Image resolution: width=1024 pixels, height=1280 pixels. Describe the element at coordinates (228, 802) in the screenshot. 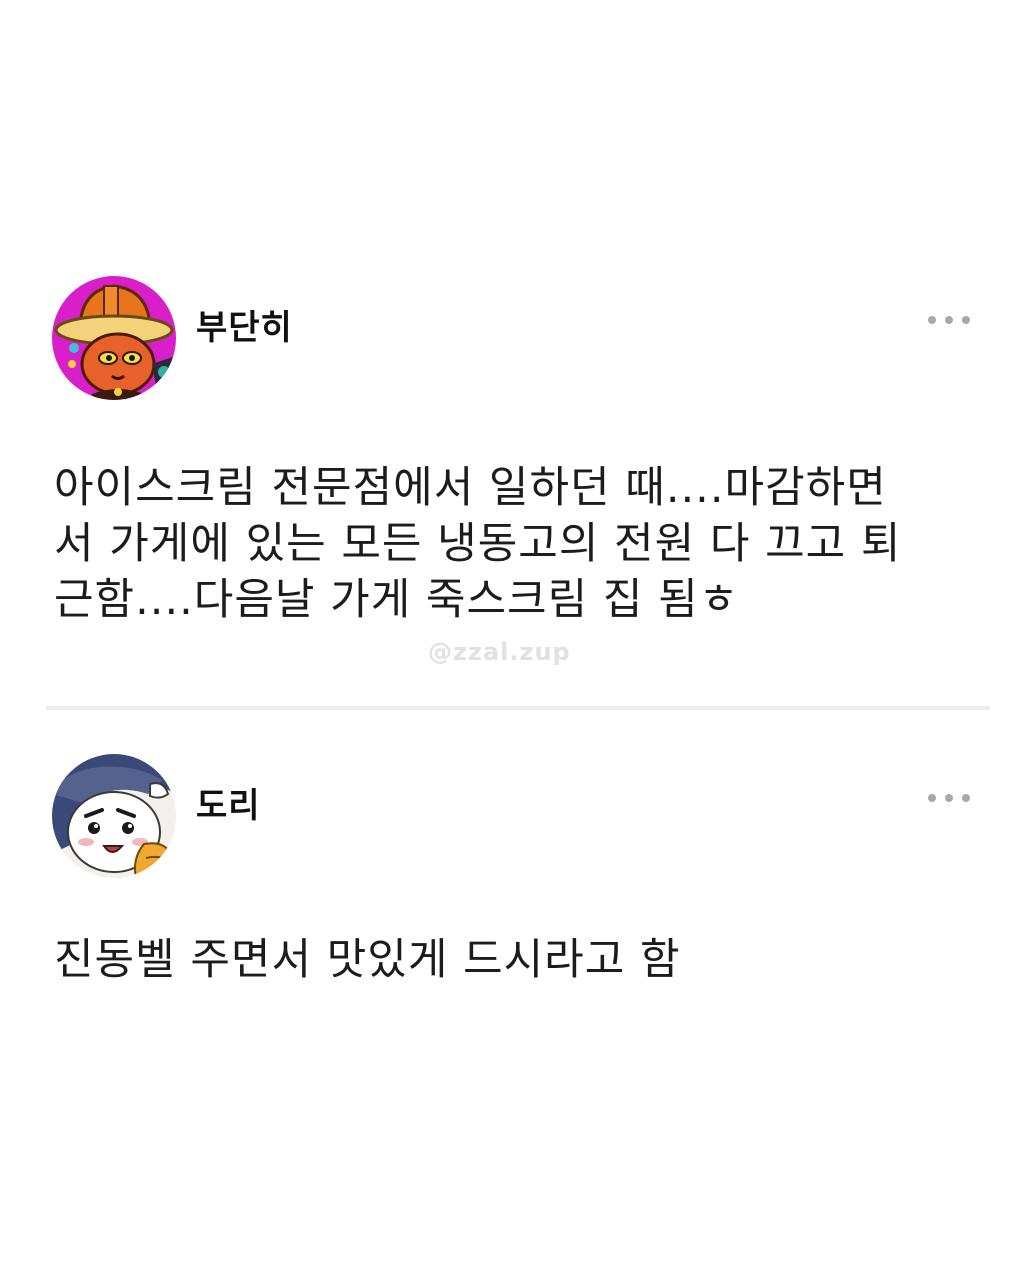

I see `username: 도리` at that location.